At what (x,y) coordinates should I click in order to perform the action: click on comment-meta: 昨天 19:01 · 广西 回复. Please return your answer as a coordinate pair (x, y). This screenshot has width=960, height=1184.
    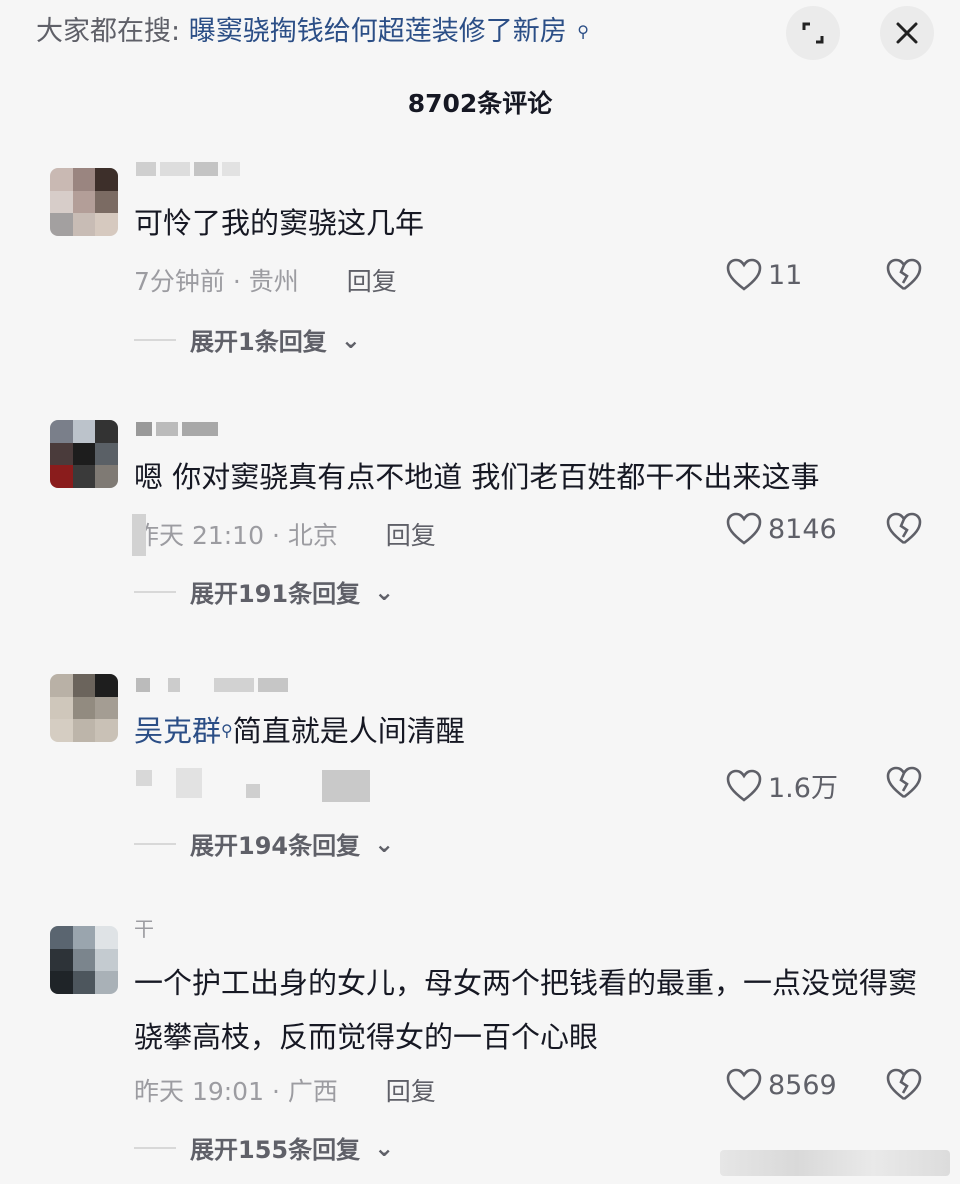
    Looking at the image, I should click on (285, 1090).